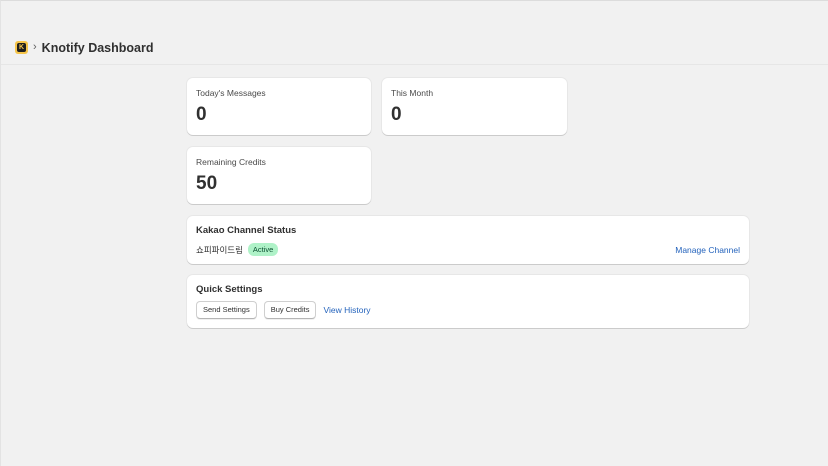  Describe the element at coordinates (468, 310) in the screenshot. I see `quick-settings-actions: Send Settings Buy Credits View History` at that location.